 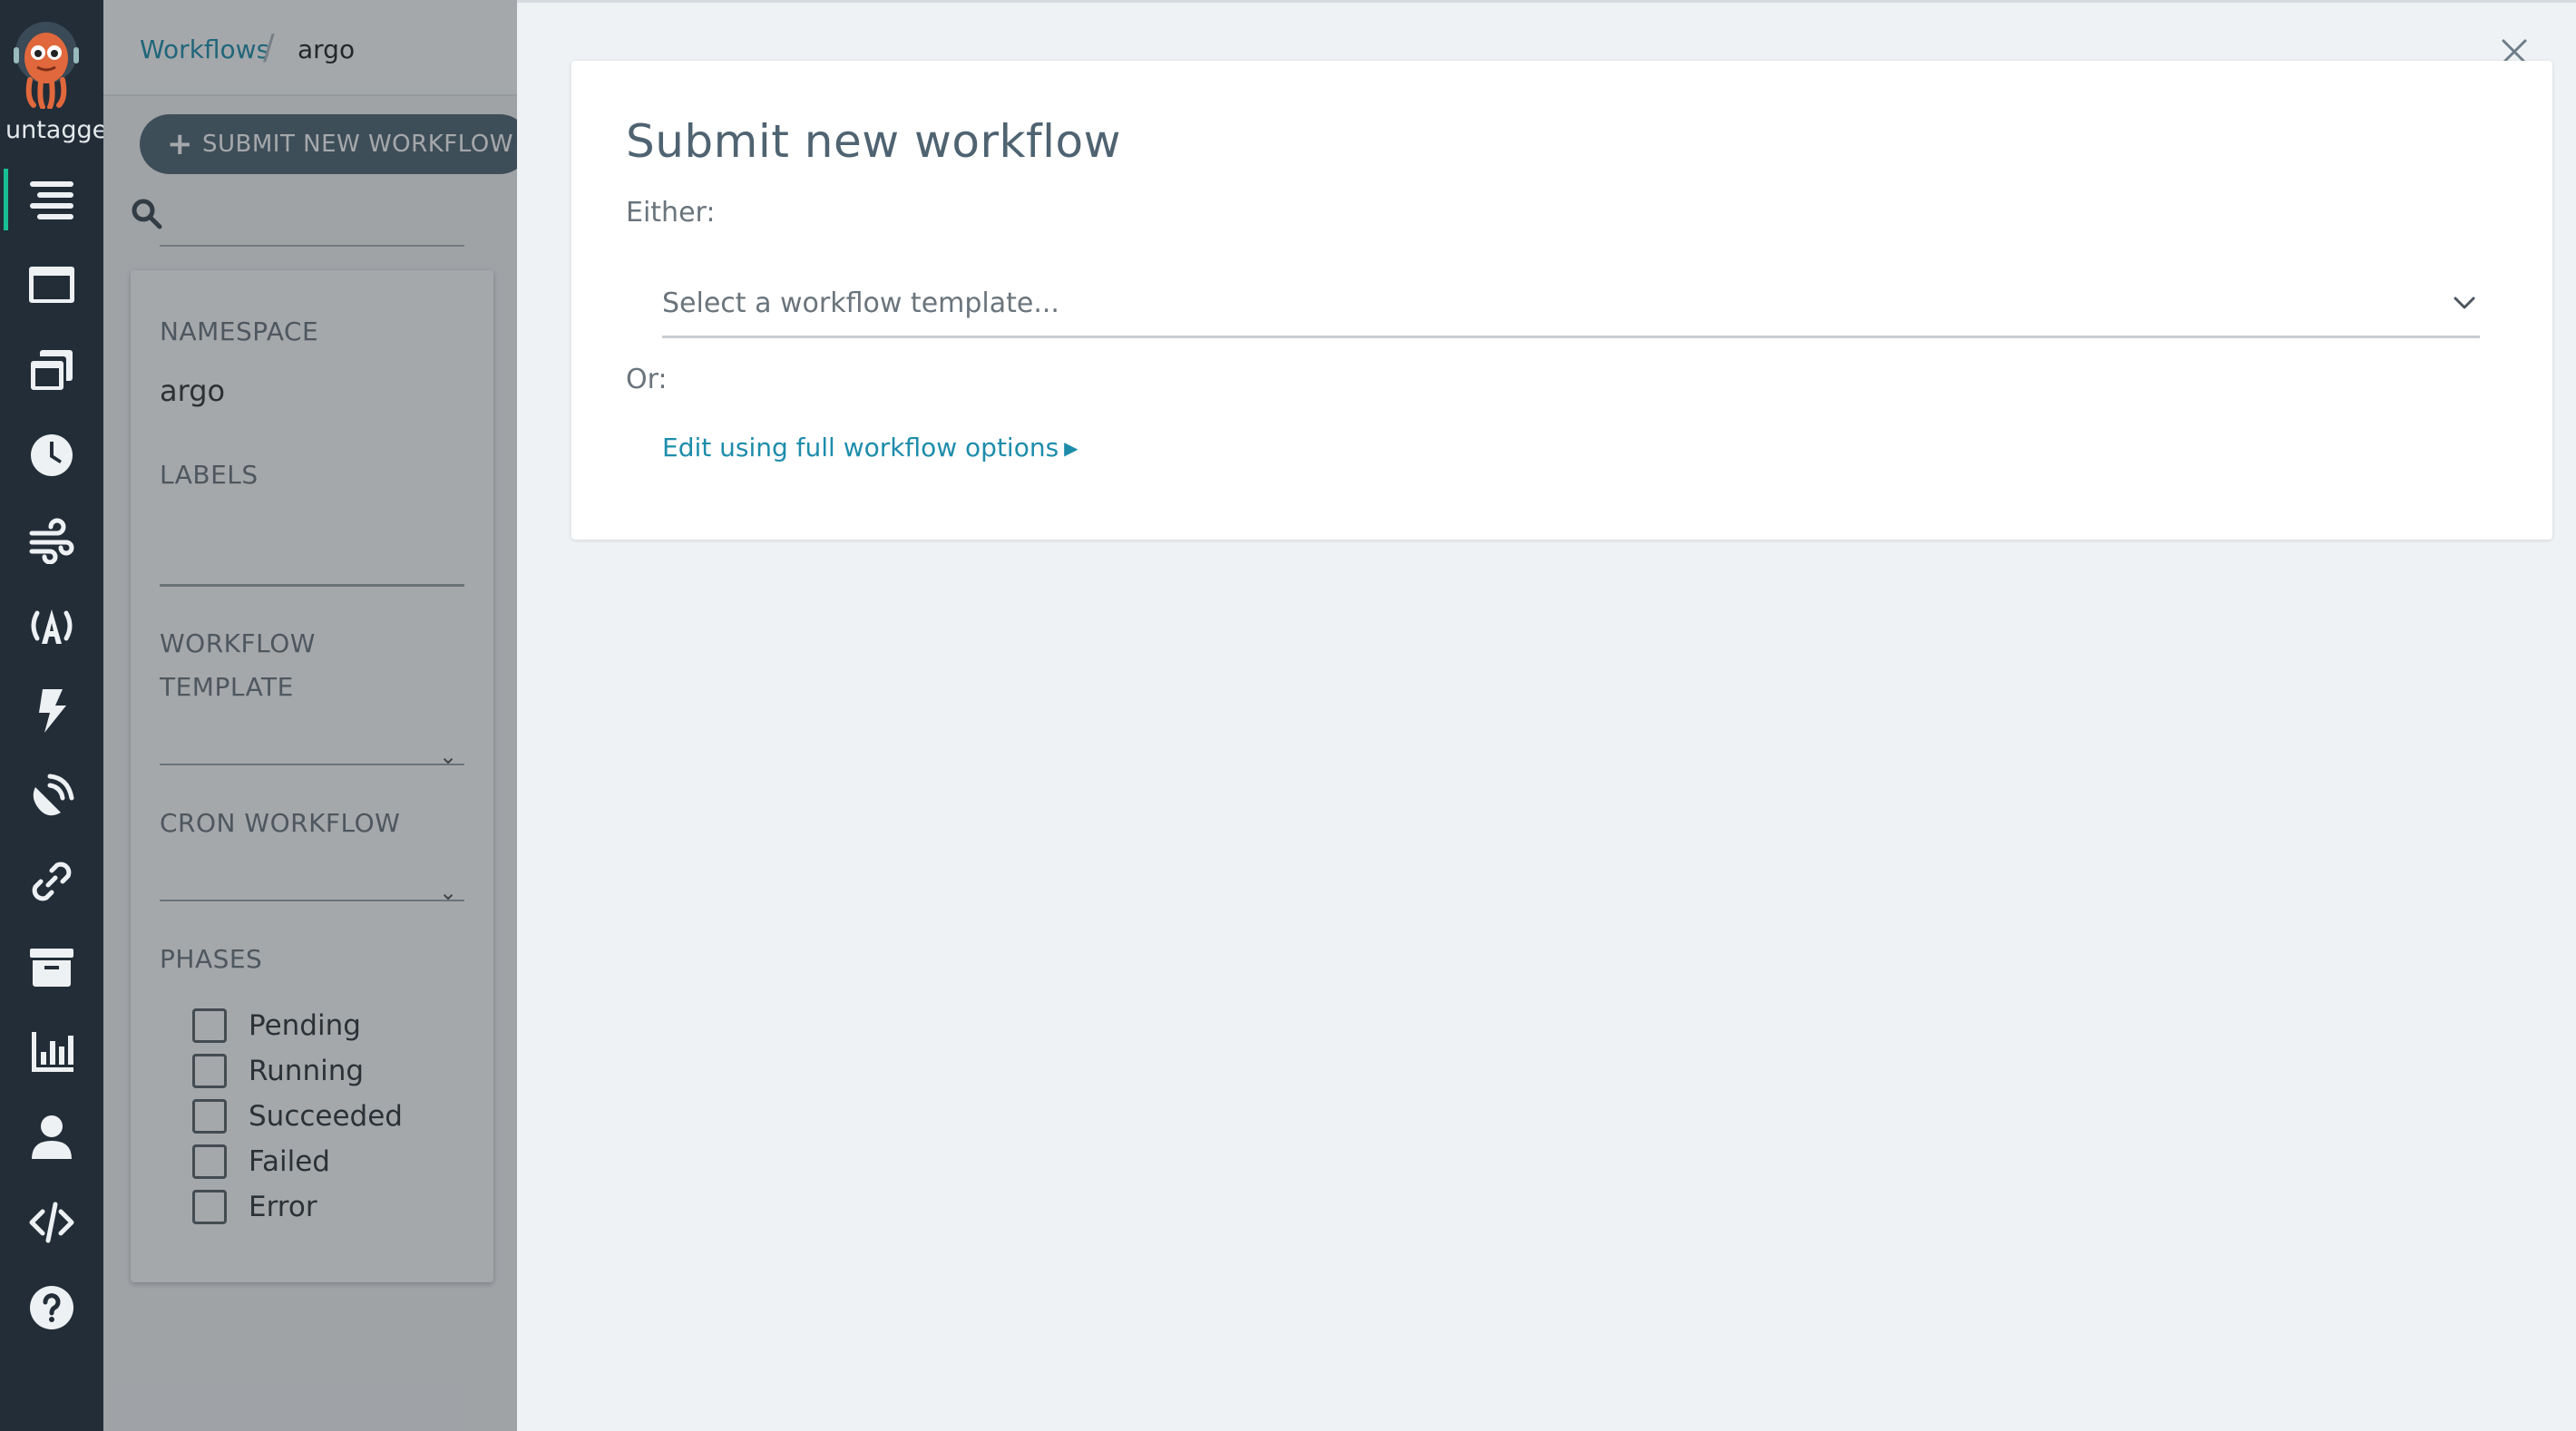 I want to click on wind-icon, so click(x=51, y=541).